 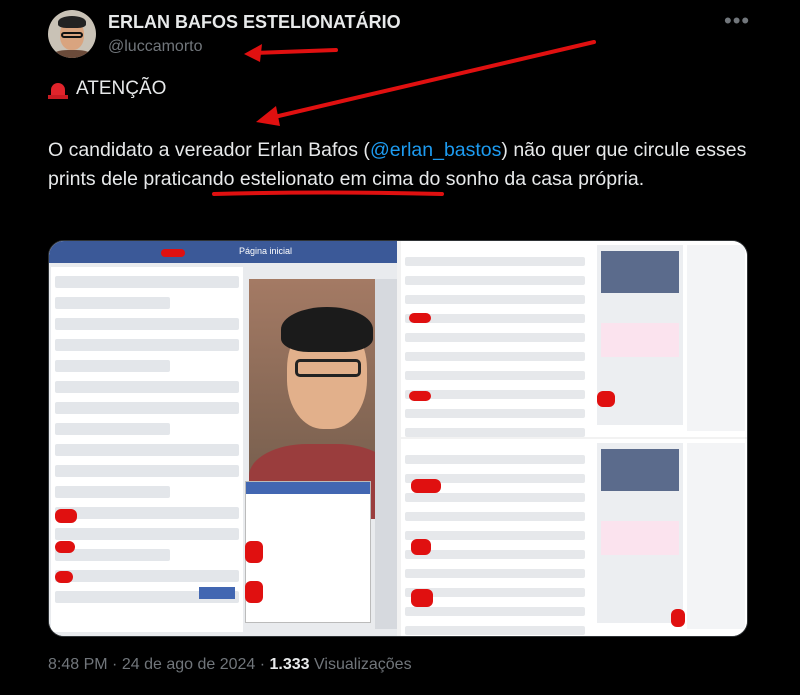 What do you see at coordinates (254, 22) in the screenshot?
I see `display-name: ERLAN BAFOS ESTELIONATÁRIO` at bounding box center [254, 22].